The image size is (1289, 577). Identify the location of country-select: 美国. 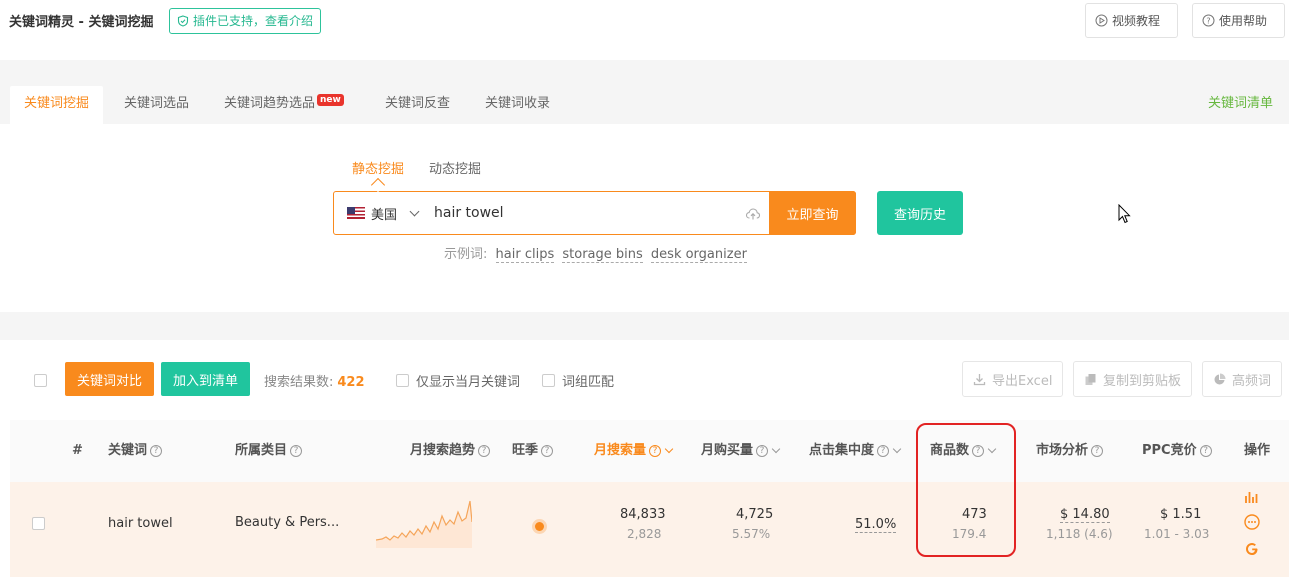
(383, 213).